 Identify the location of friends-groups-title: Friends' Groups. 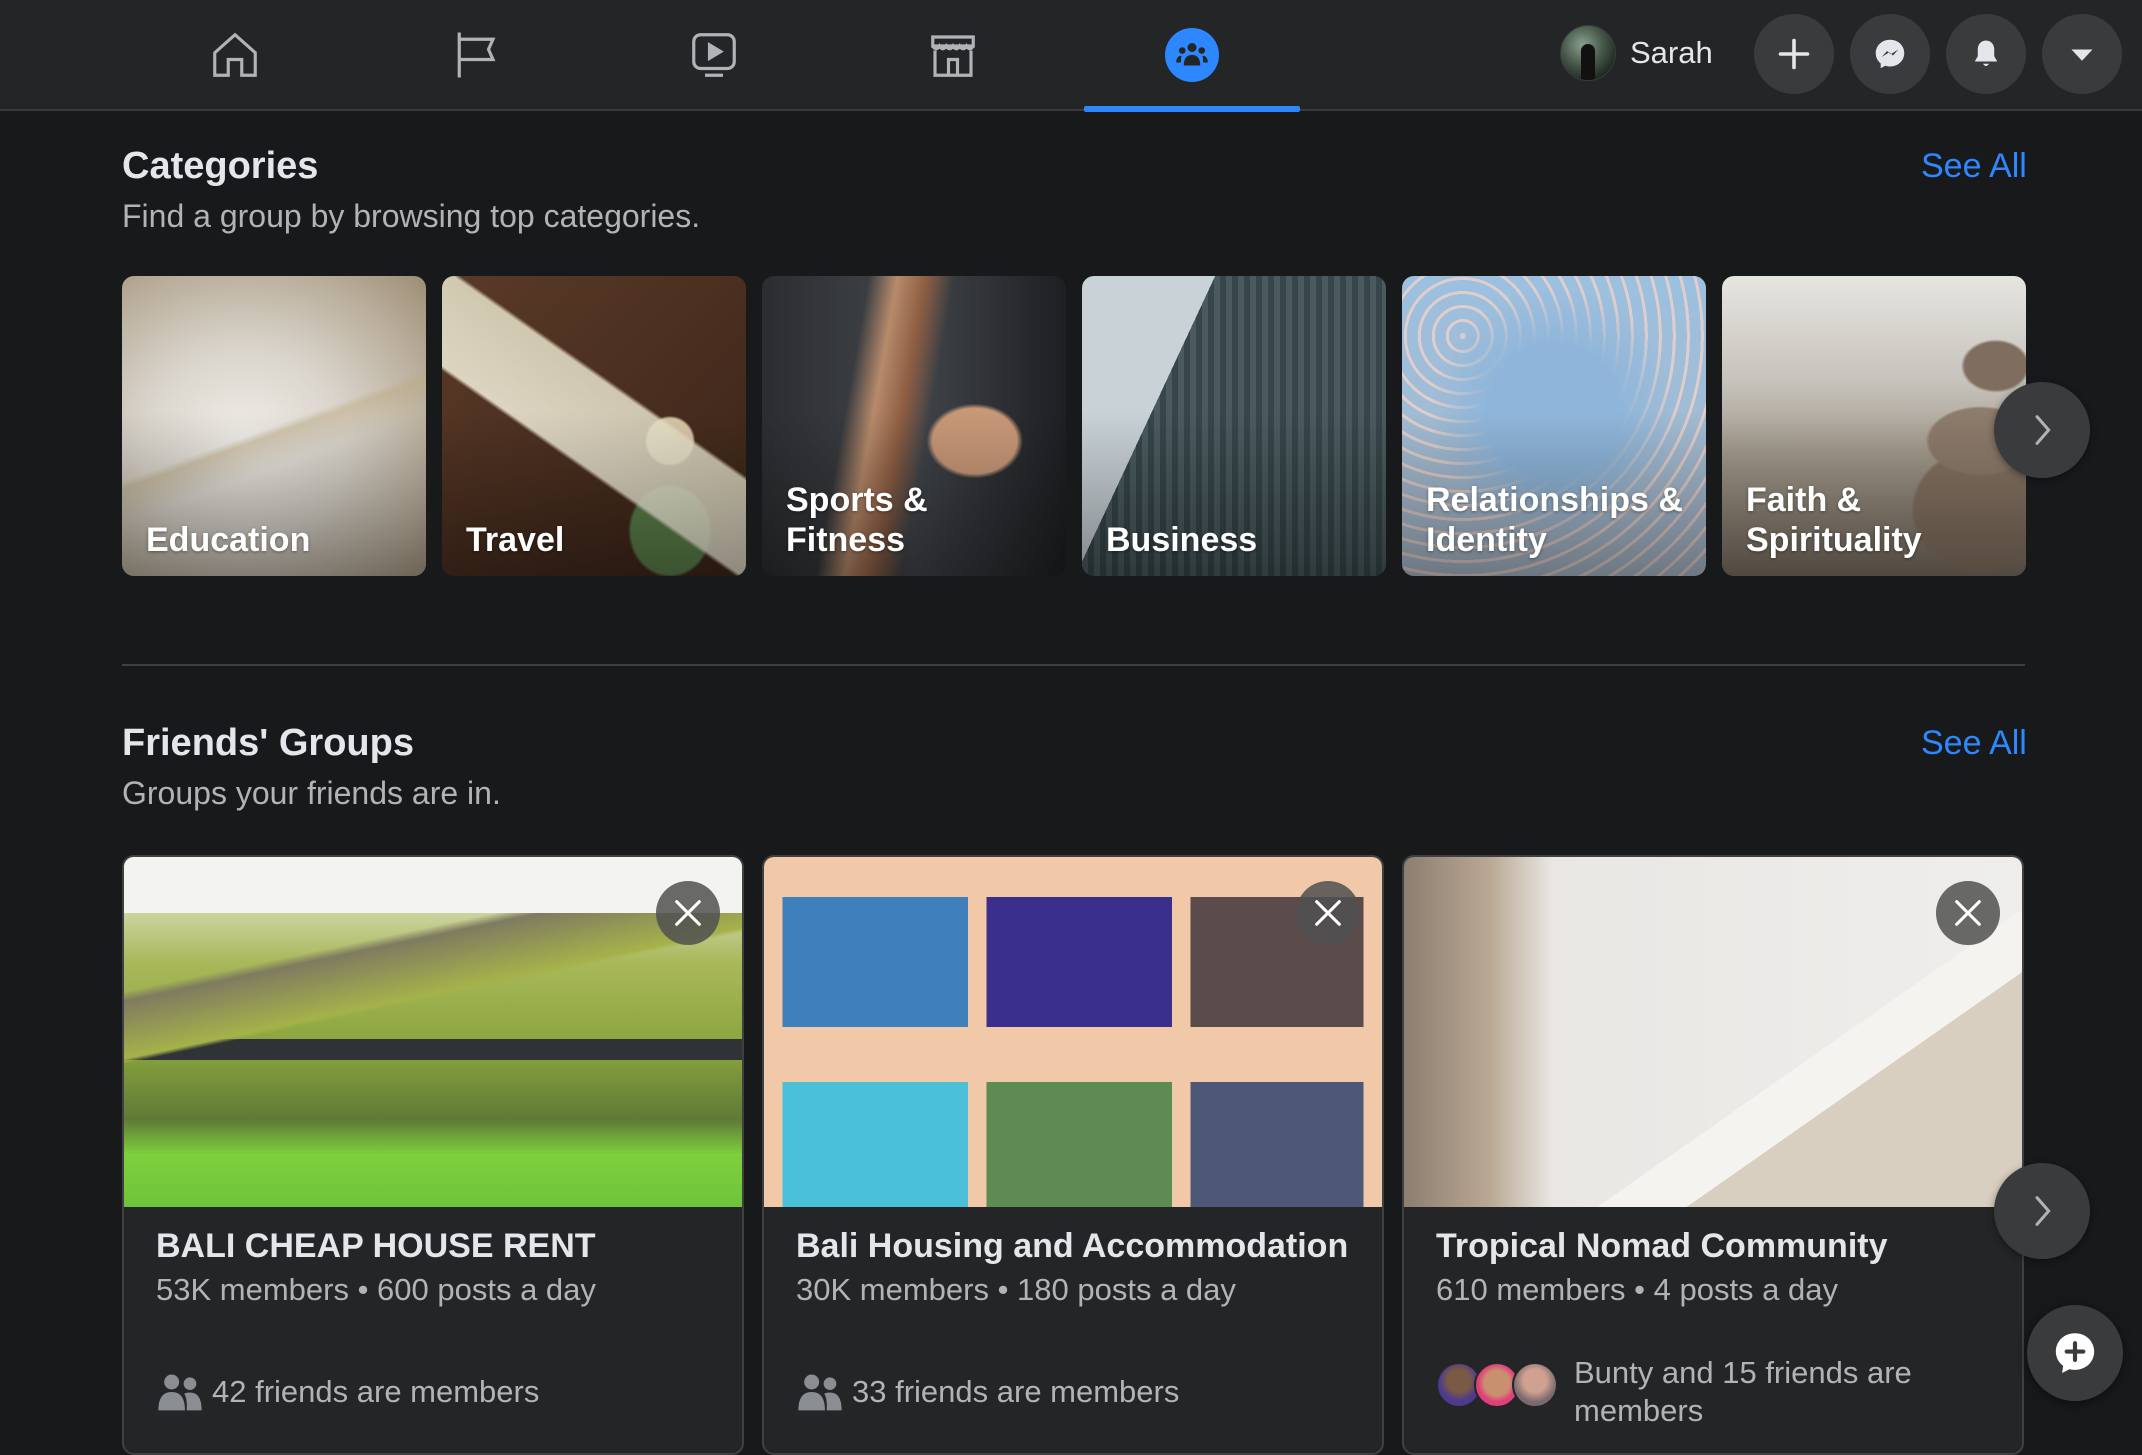
(268, 743).